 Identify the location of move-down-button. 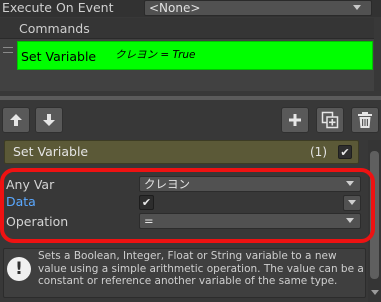
(49, 120).